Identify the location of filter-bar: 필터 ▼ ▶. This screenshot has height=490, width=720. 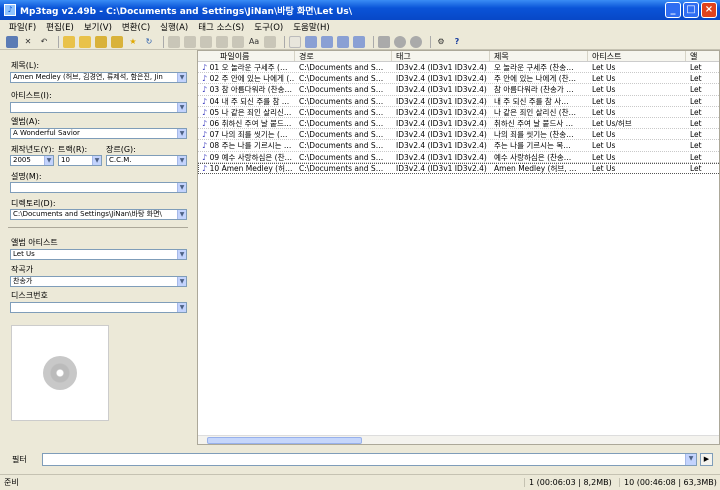
(360, 459).